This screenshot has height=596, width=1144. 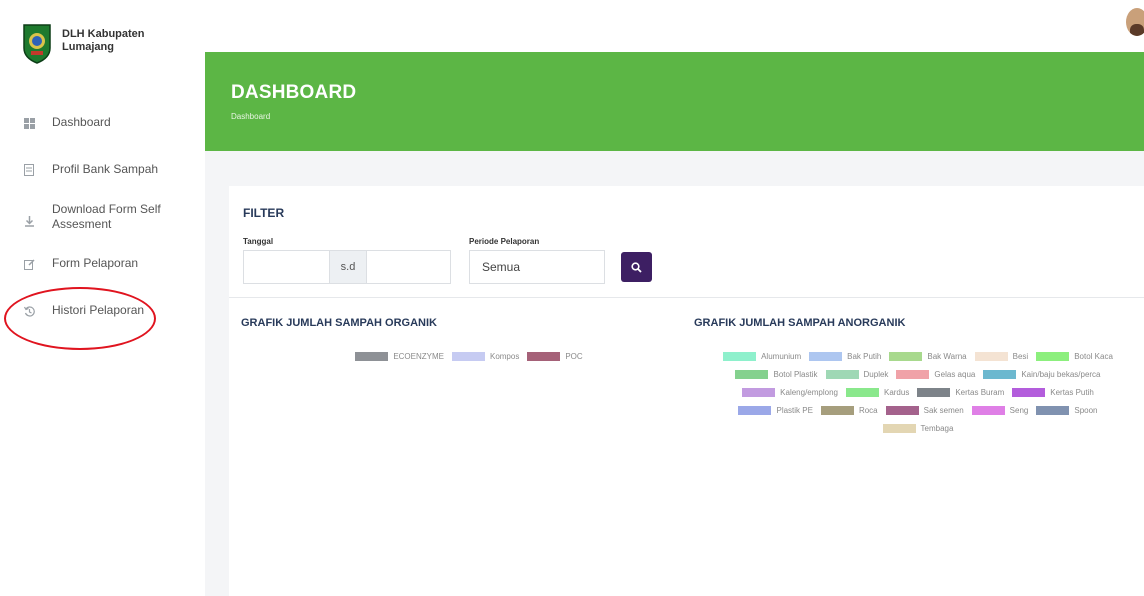 I want to click on legend-label: Kertas Putih, so click(x=1072, y=392).